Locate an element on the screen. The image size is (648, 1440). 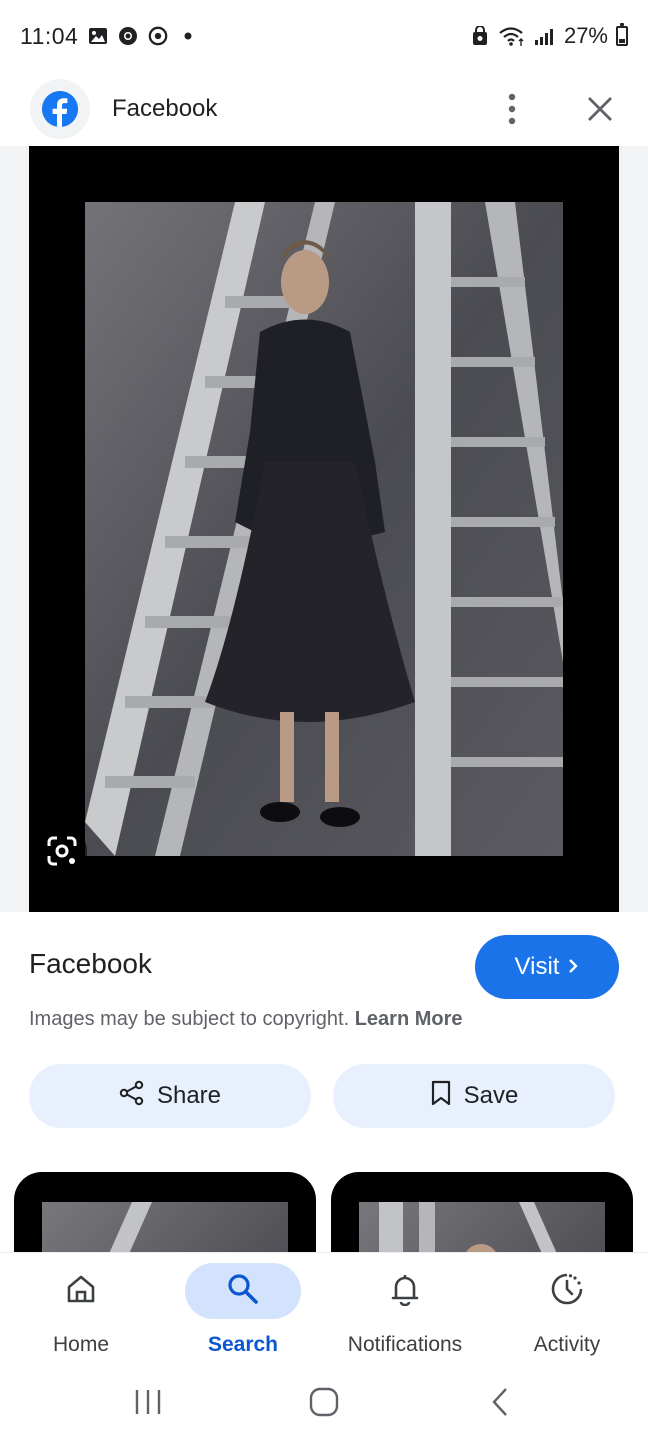
facebook-icon is located at coordinates (60, 109).